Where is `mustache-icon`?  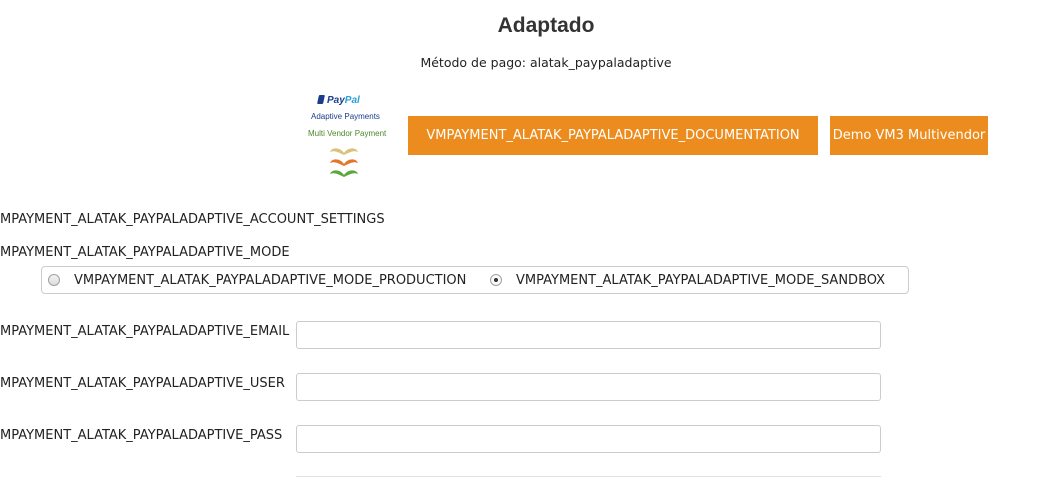 mustache-icon is located at coordinates (344, 162).